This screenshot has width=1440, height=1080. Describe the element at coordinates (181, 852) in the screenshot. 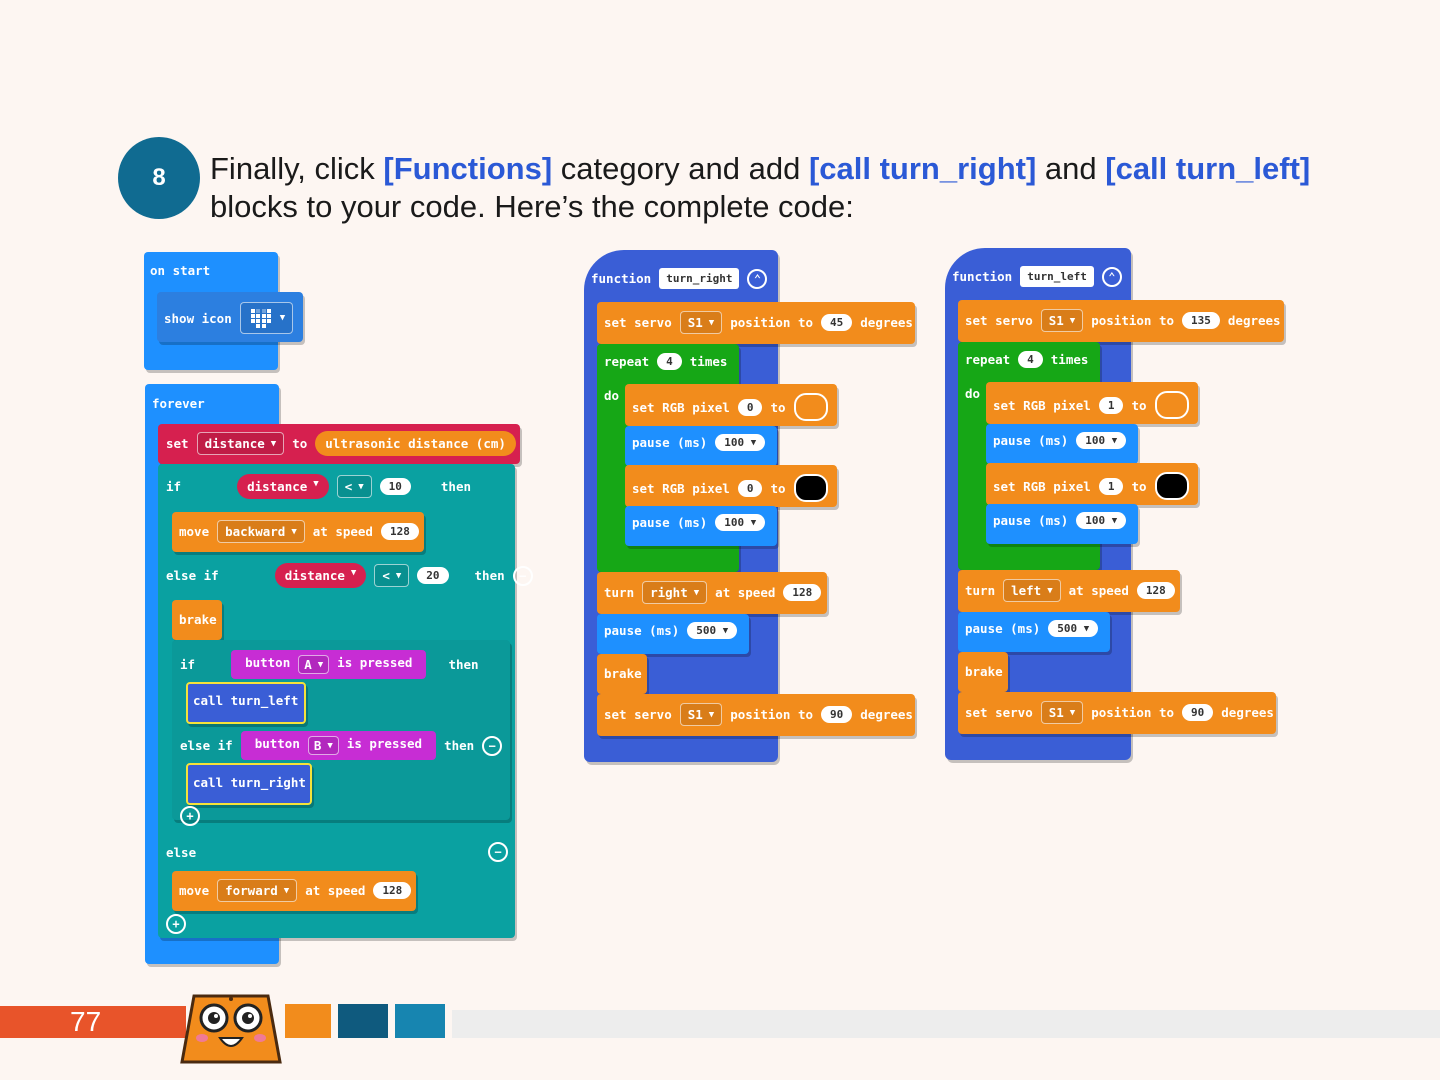

I see `else-label: else` at that location.